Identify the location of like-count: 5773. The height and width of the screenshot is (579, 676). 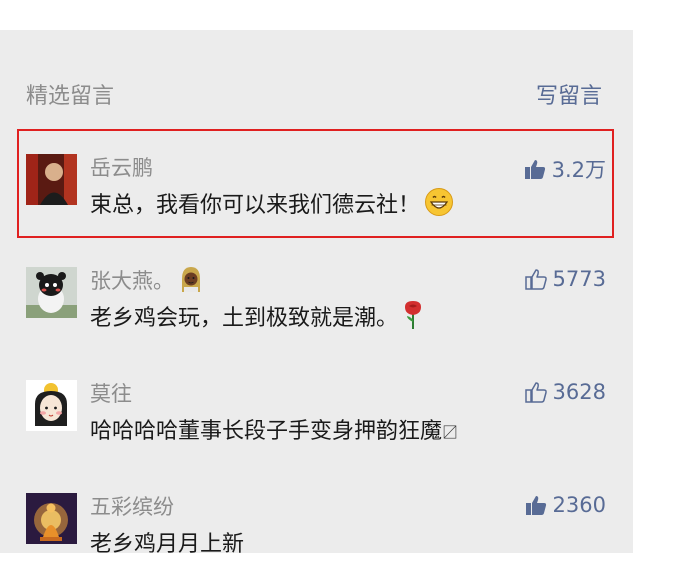
(579, 279).